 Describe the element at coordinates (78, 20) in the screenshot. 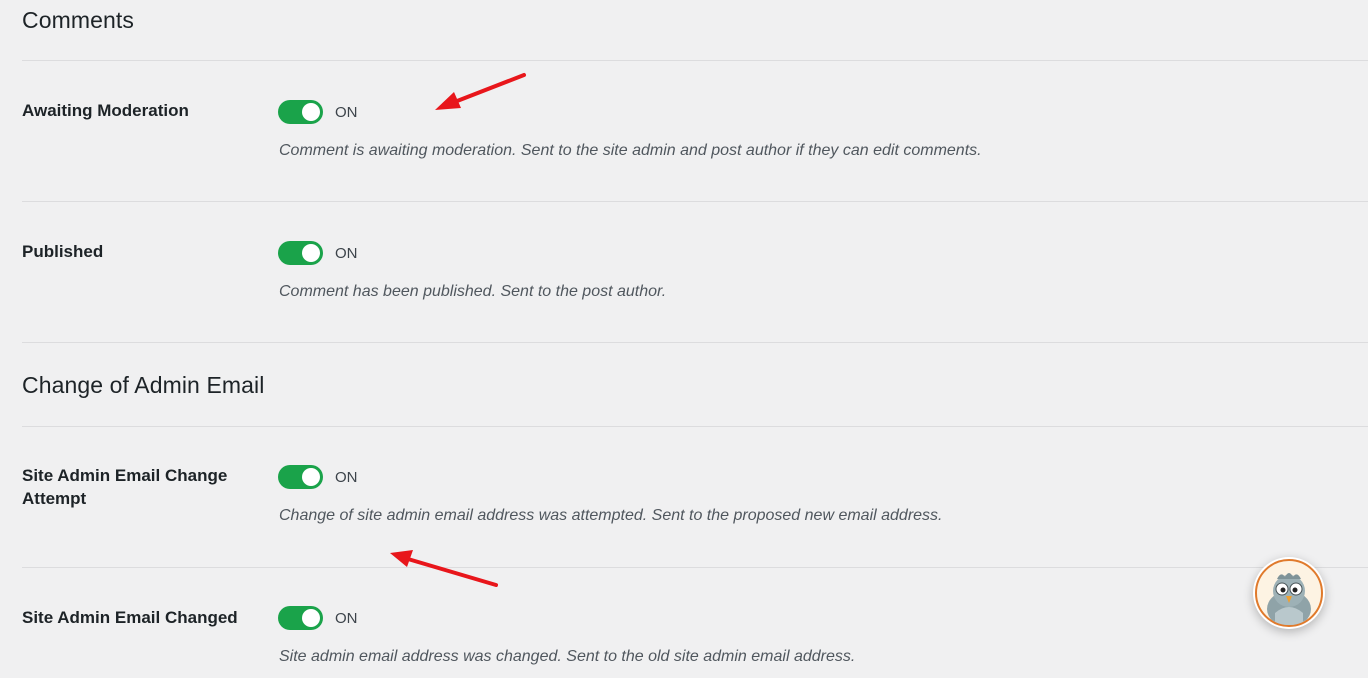

I see `section-title-comments: Comments` at that location.